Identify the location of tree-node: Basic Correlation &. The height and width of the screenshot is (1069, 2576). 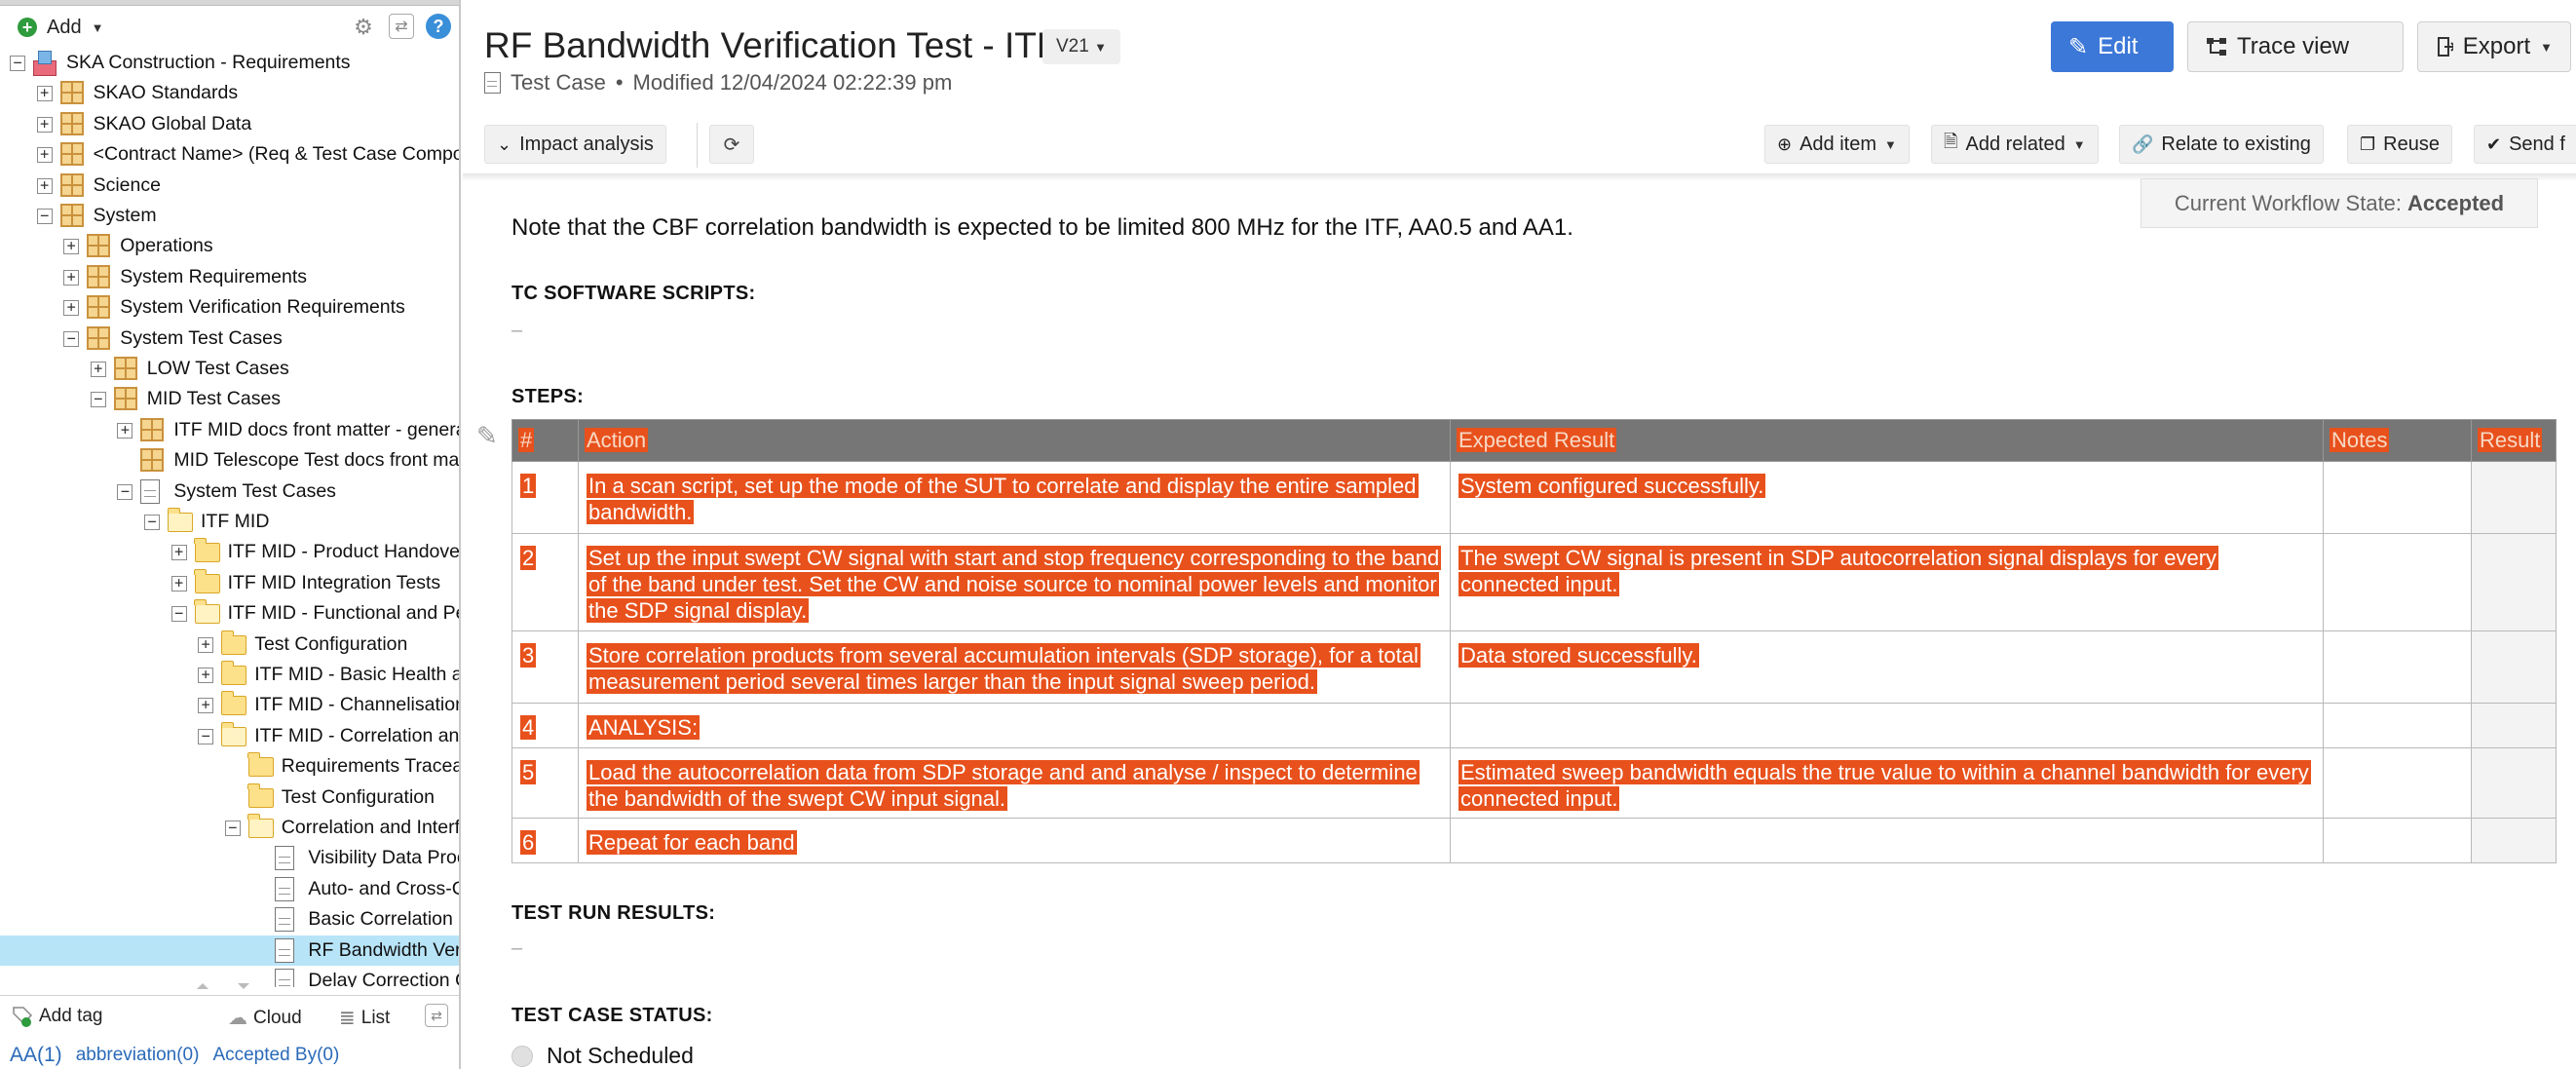
(229, 919).